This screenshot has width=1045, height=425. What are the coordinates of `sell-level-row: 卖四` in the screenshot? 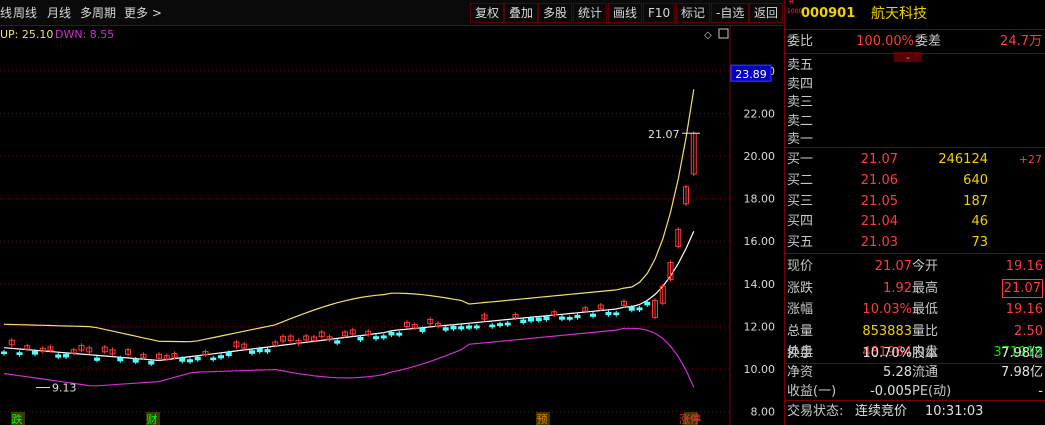 It's located at (915, 84).